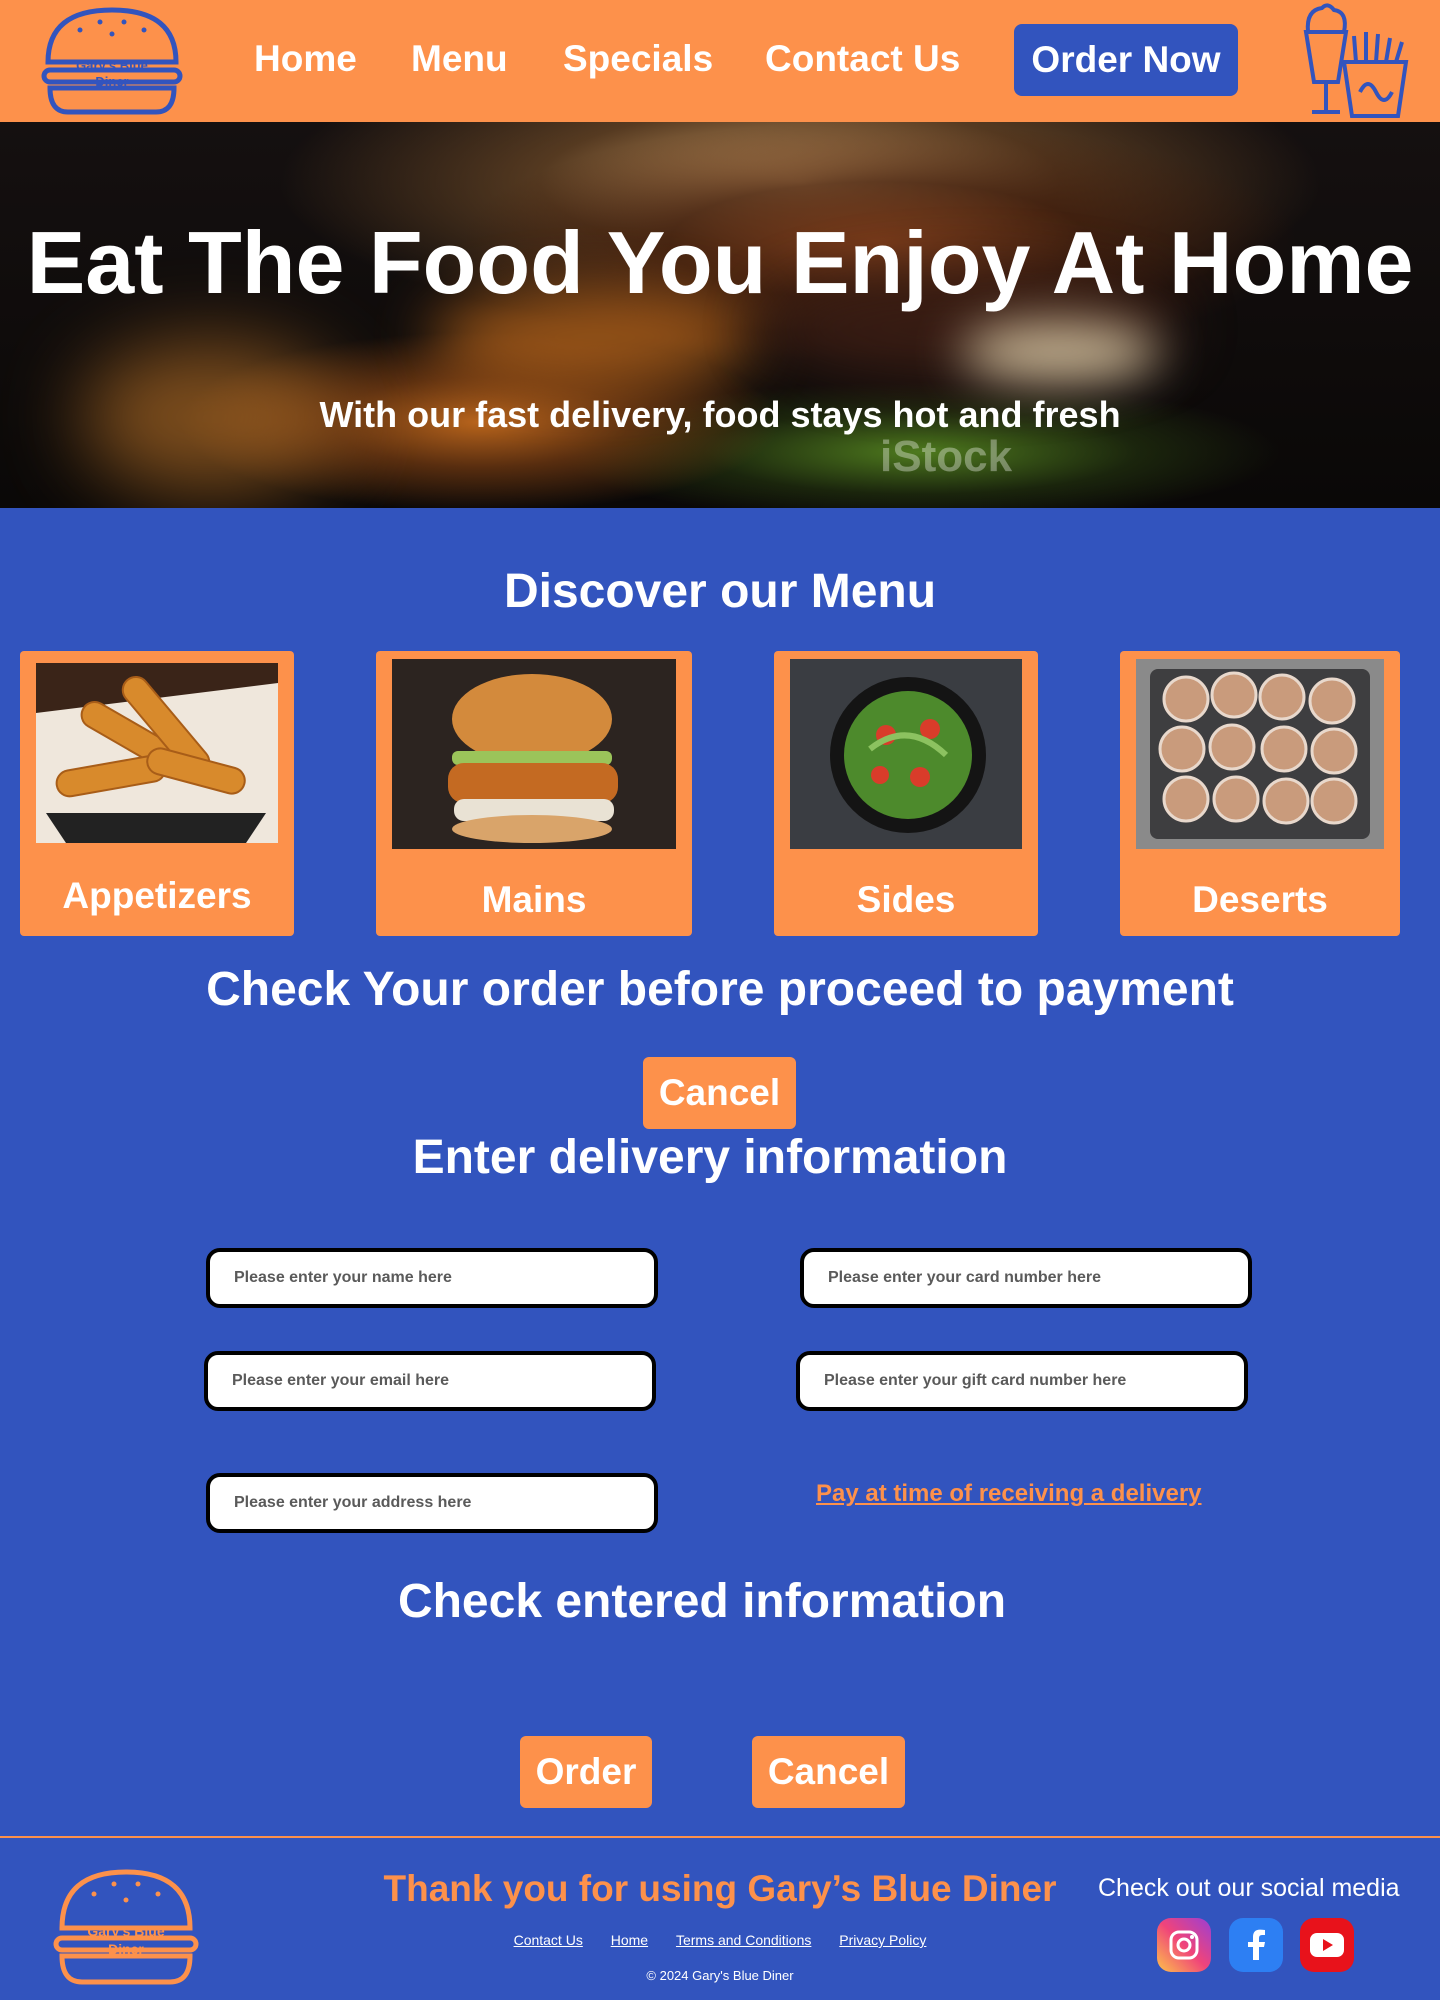  Describe the element at coordinates (720, 262) in the screenshot. I see `hero-title: Eat The Food You Enjoy At Home` at that location.